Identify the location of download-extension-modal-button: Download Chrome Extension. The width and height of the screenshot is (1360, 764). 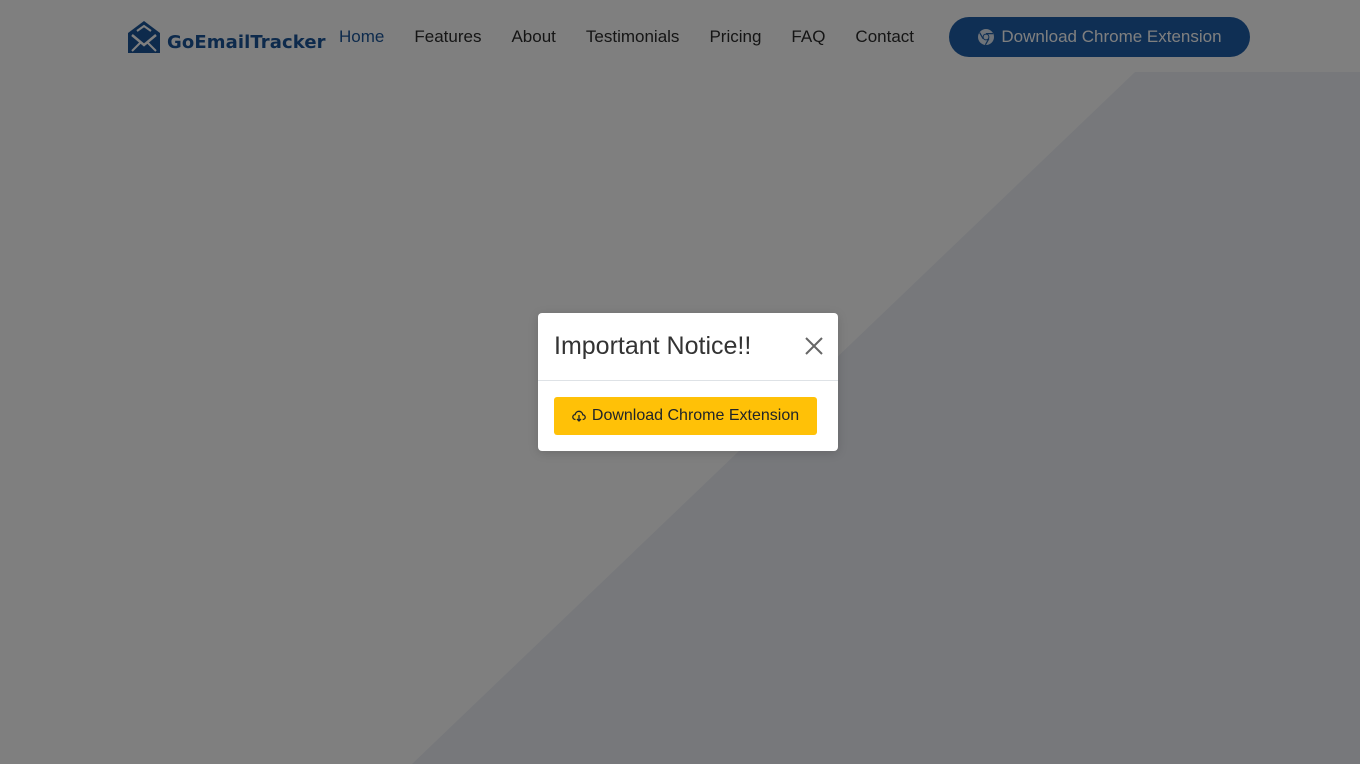
(685, 416).